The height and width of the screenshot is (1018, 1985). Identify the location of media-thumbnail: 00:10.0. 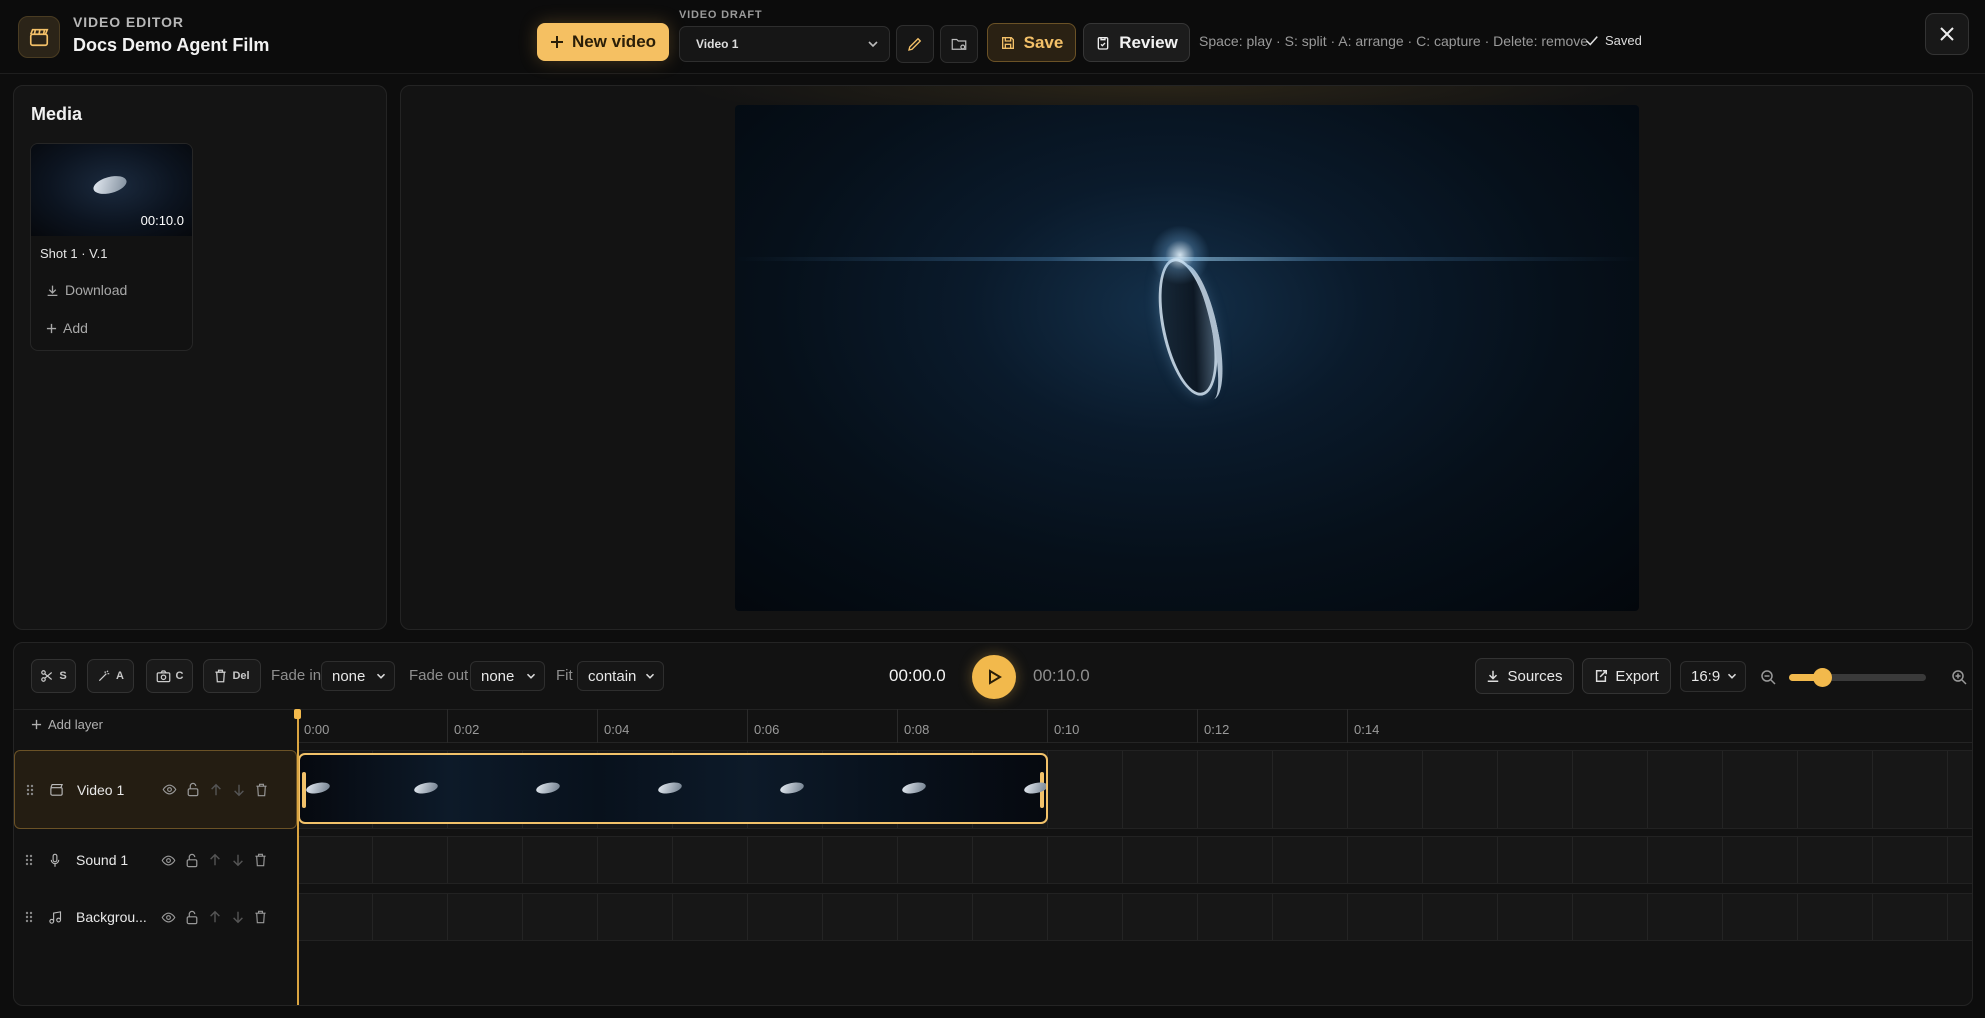
(111, 190).